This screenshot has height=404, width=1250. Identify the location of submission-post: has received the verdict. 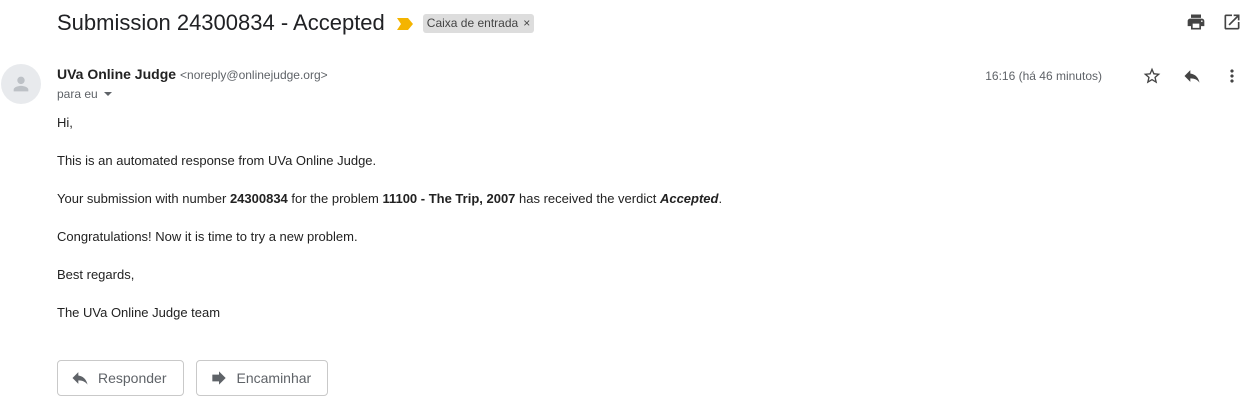
(587, 198).